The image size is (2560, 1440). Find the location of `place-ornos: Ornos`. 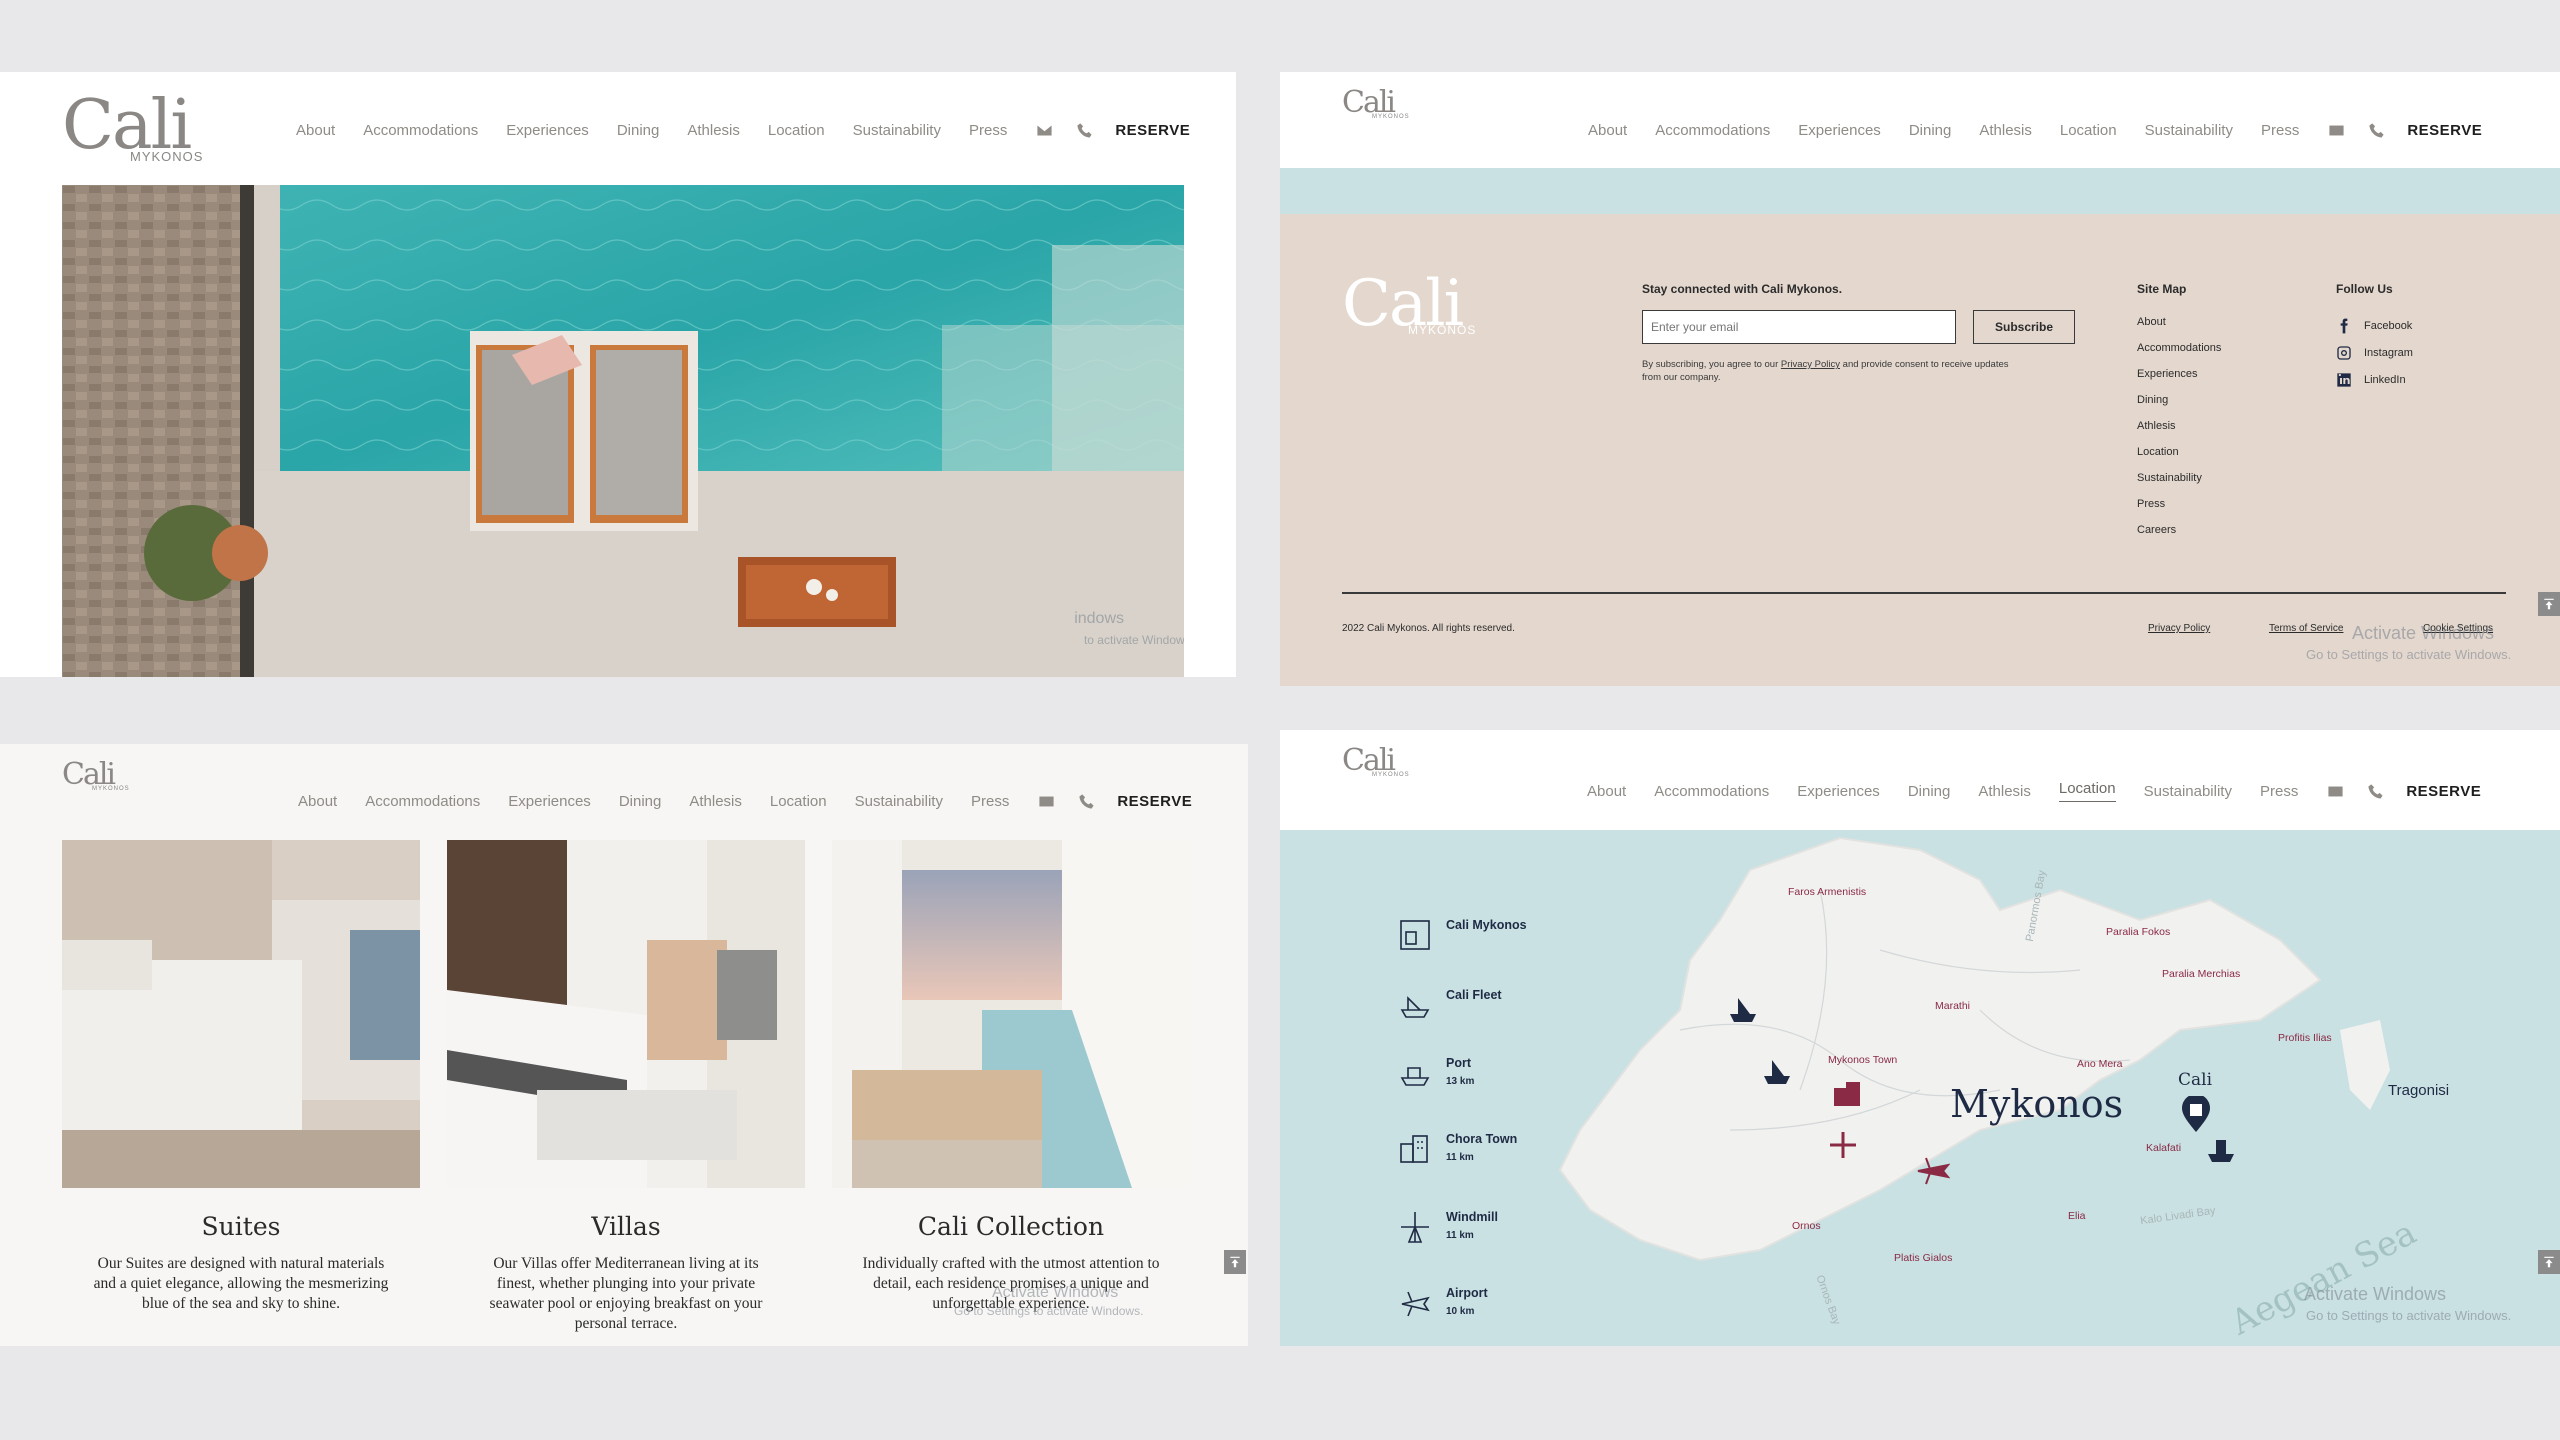

place-ornos: Ornos is located at coordinates (1806, 1226).